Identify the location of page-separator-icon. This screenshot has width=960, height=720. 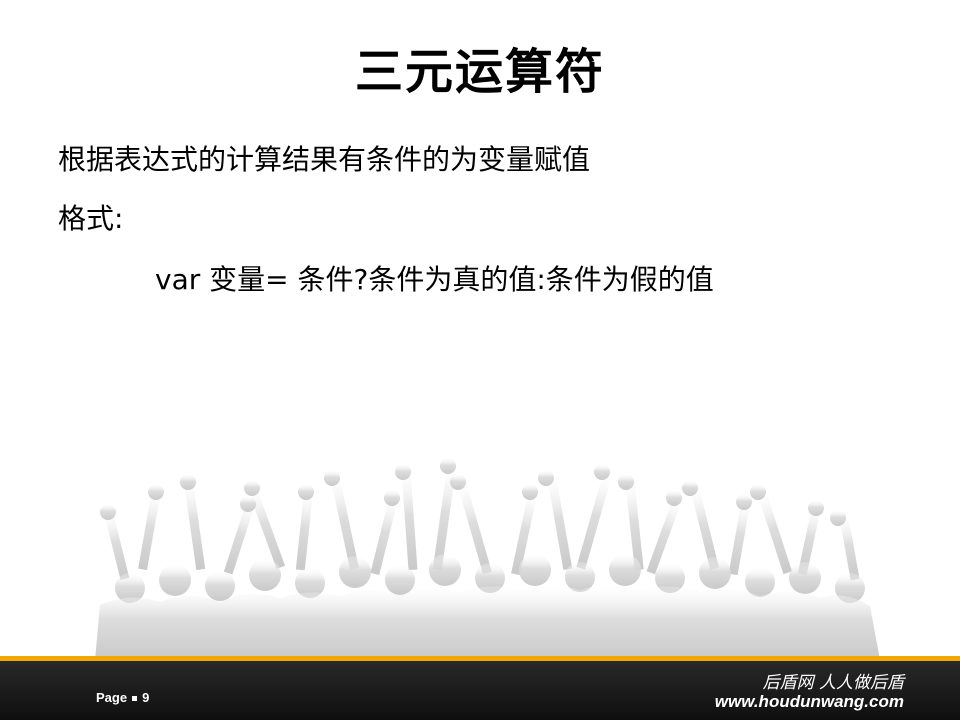
(135, 699).